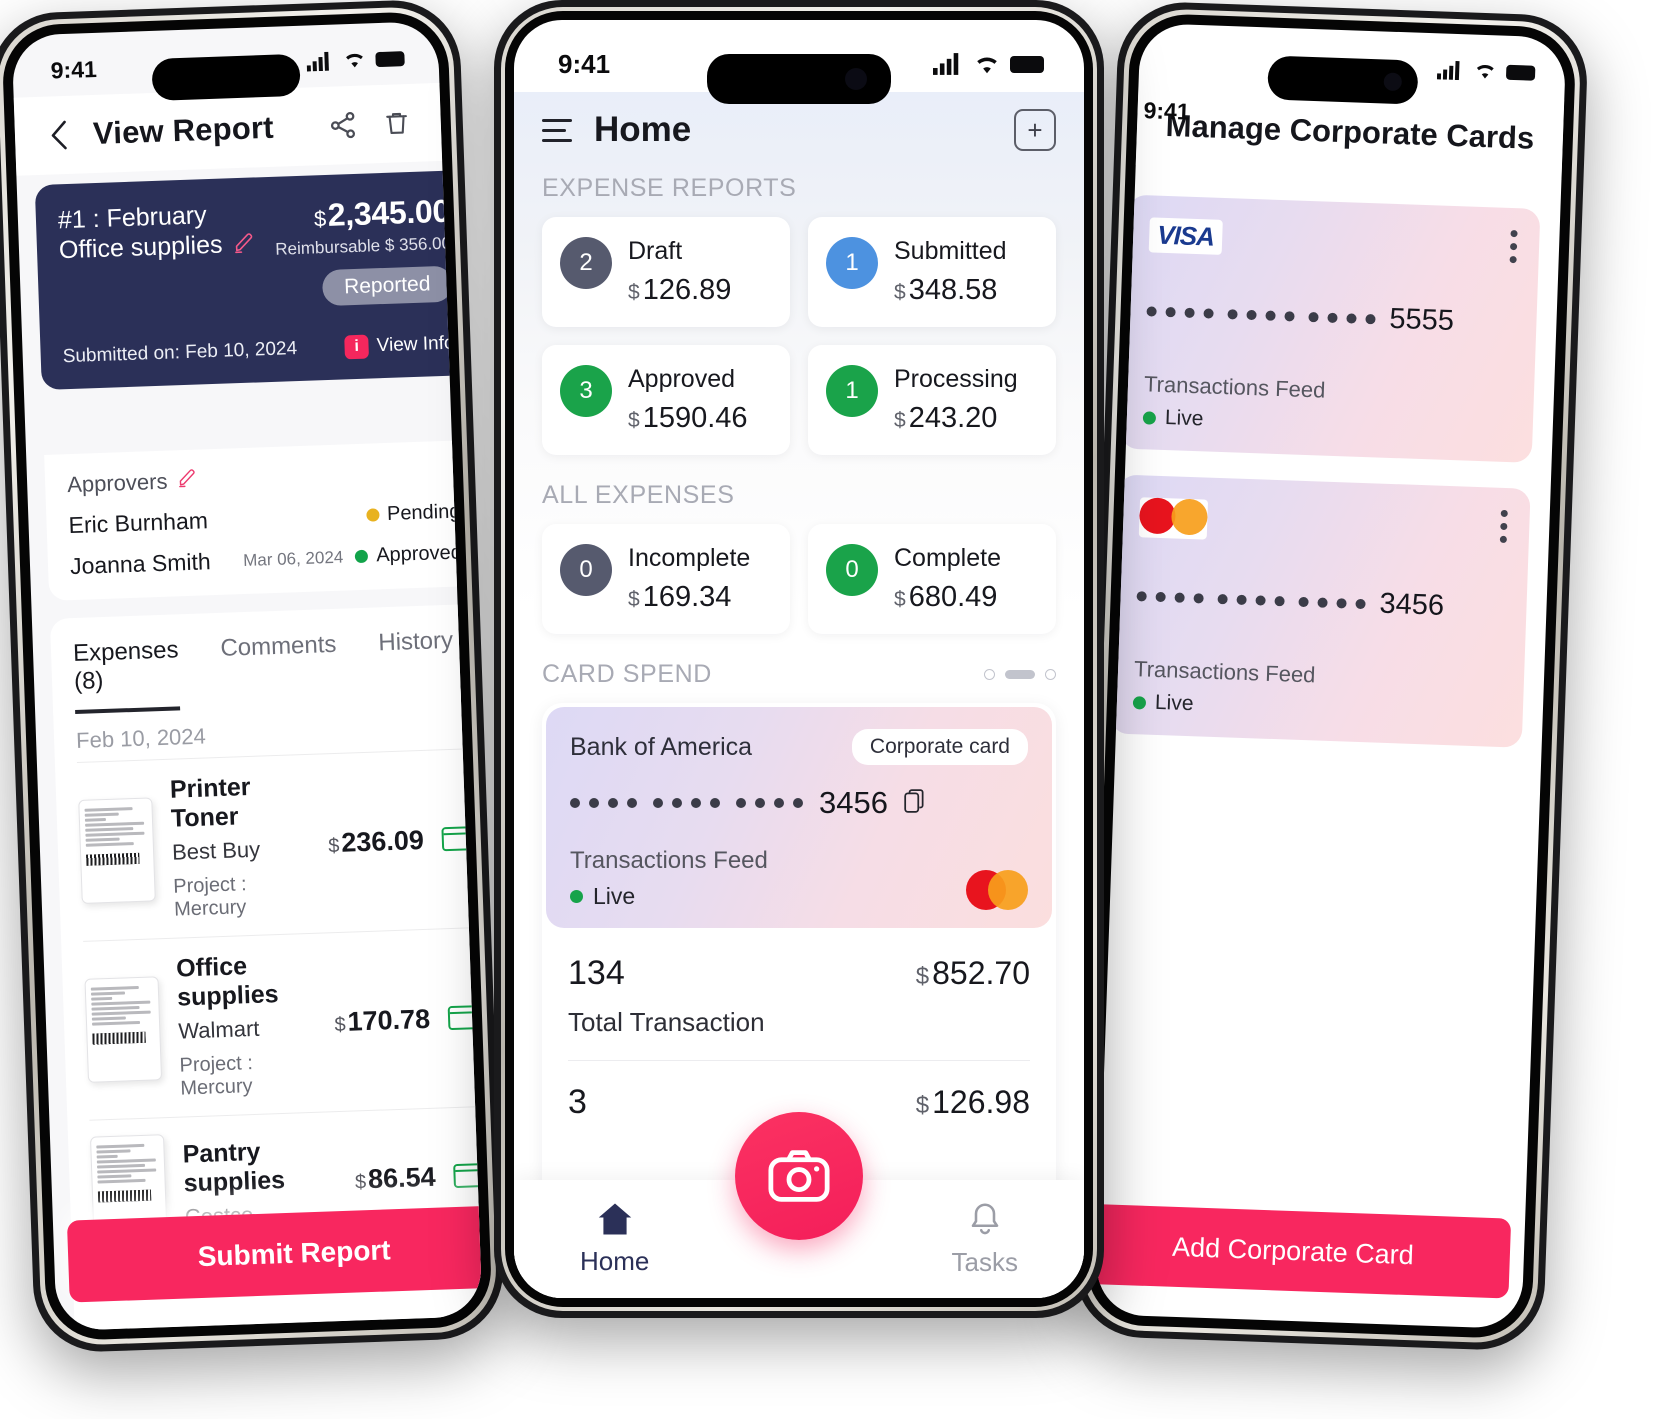 Image resolution: width=1677 pixels, height=1419 pixels. Describe the element at coordinates (354, 60) in the screenshot. I see `wifi-icon` at that location.